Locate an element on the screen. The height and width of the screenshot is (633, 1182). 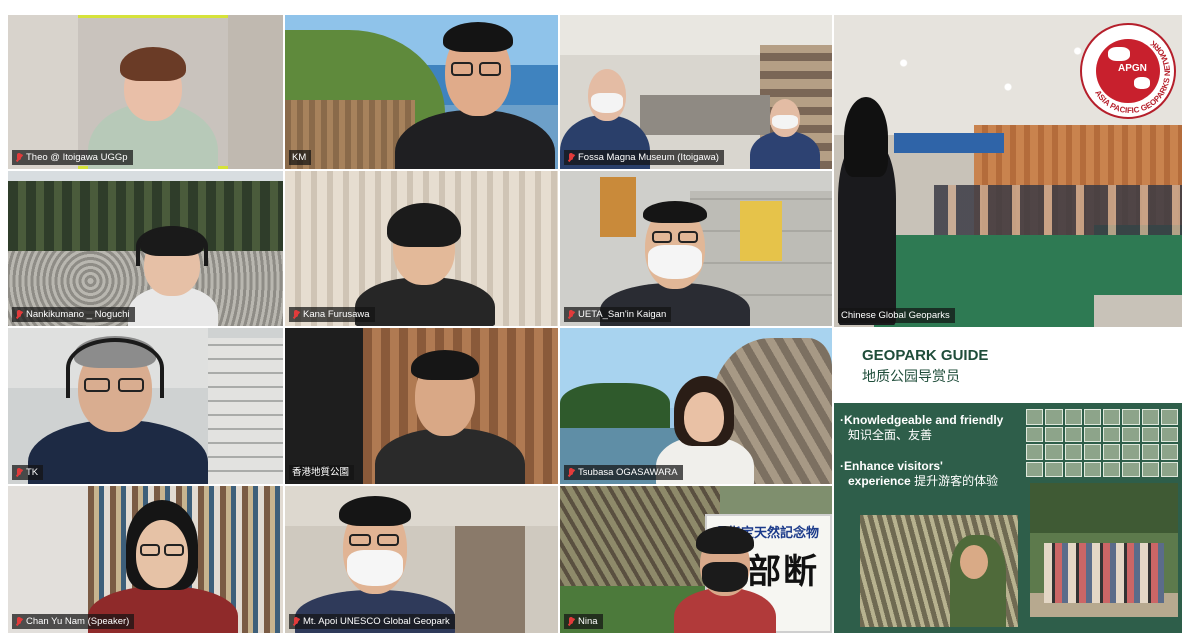
guide-tree-photo is located at coordinates (939, 571).